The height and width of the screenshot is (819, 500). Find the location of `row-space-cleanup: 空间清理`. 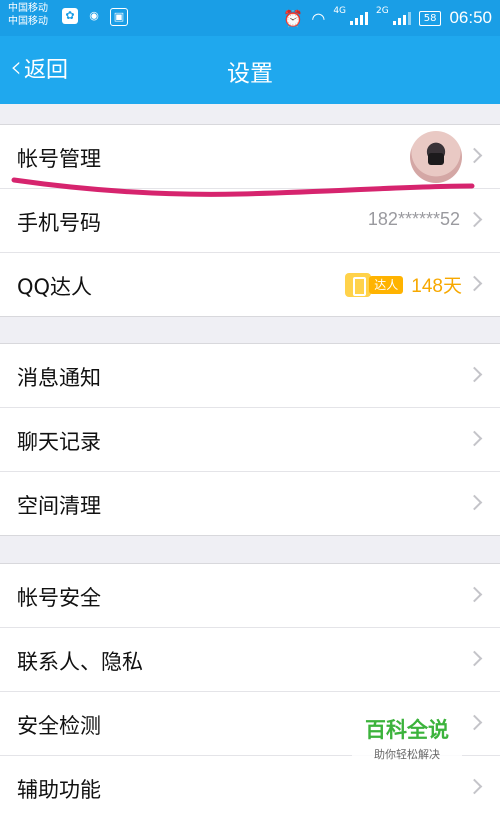

row-space-cleanup: 空间清理 is located at coordinates (250, 503).